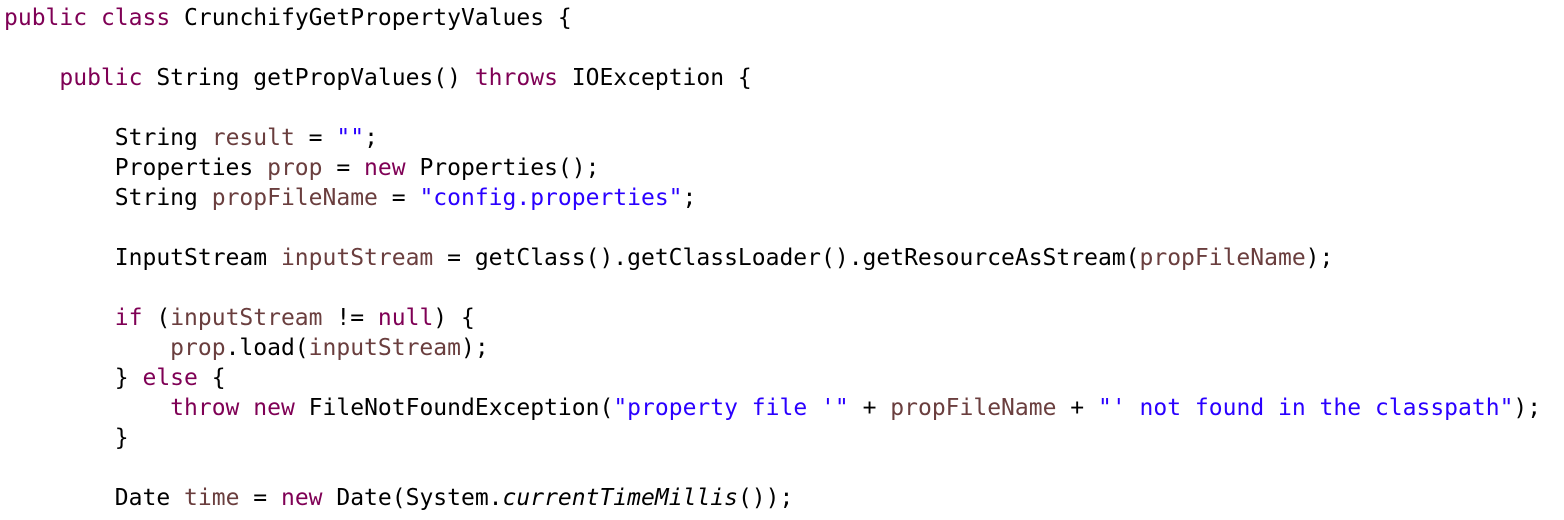 This screenshot has width=1564, height=520. I want to click on code-line: Properties prop = new Properties();, so click(302, 168).